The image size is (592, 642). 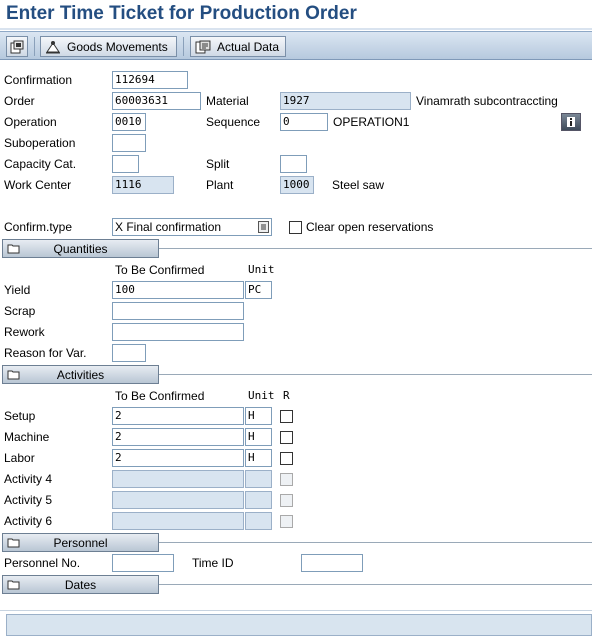 I want to click on activity-label: Machine, so click(x=27, y=437).